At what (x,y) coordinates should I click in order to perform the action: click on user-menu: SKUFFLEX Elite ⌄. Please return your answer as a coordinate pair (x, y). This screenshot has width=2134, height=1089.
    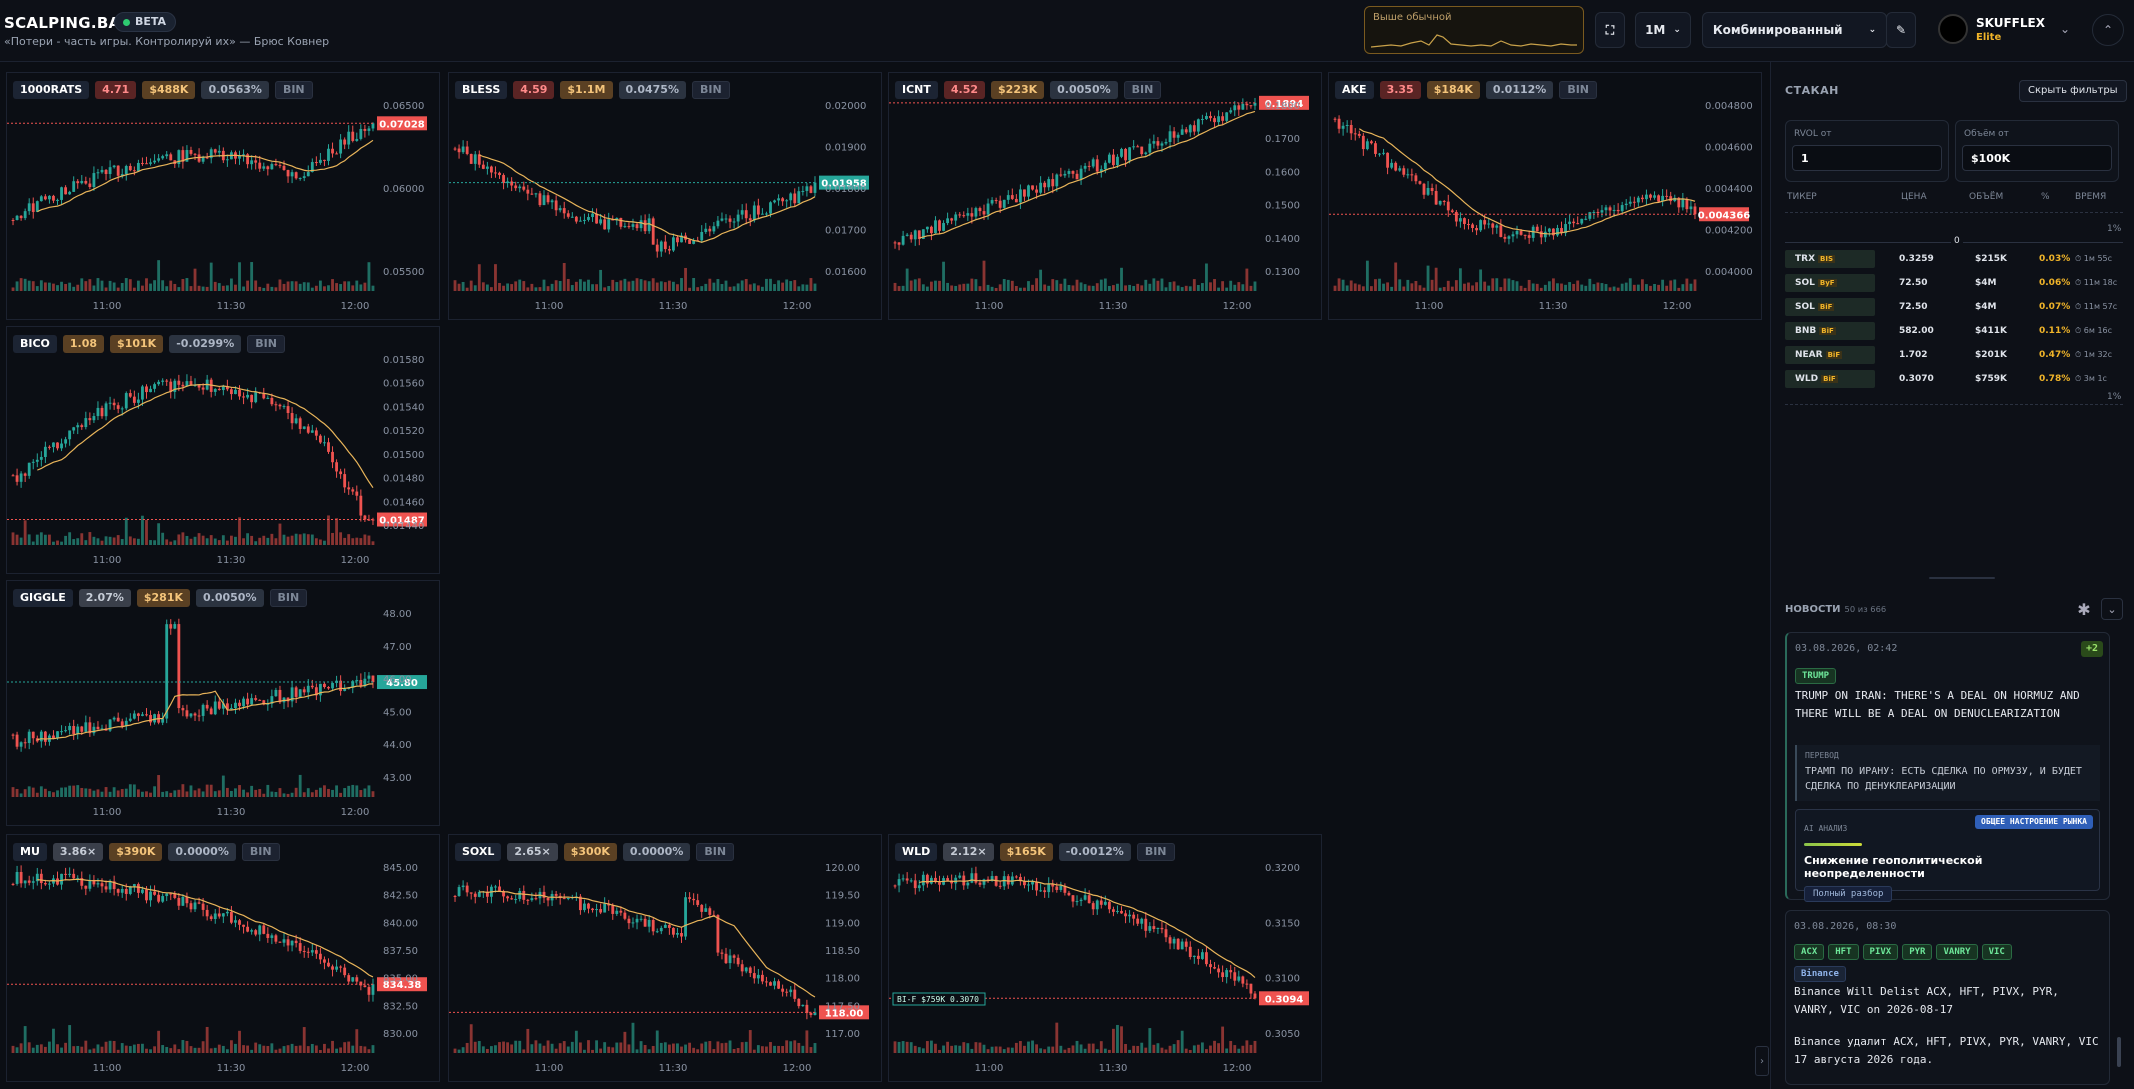
    Looking at the image, I should click on (2011, 30).